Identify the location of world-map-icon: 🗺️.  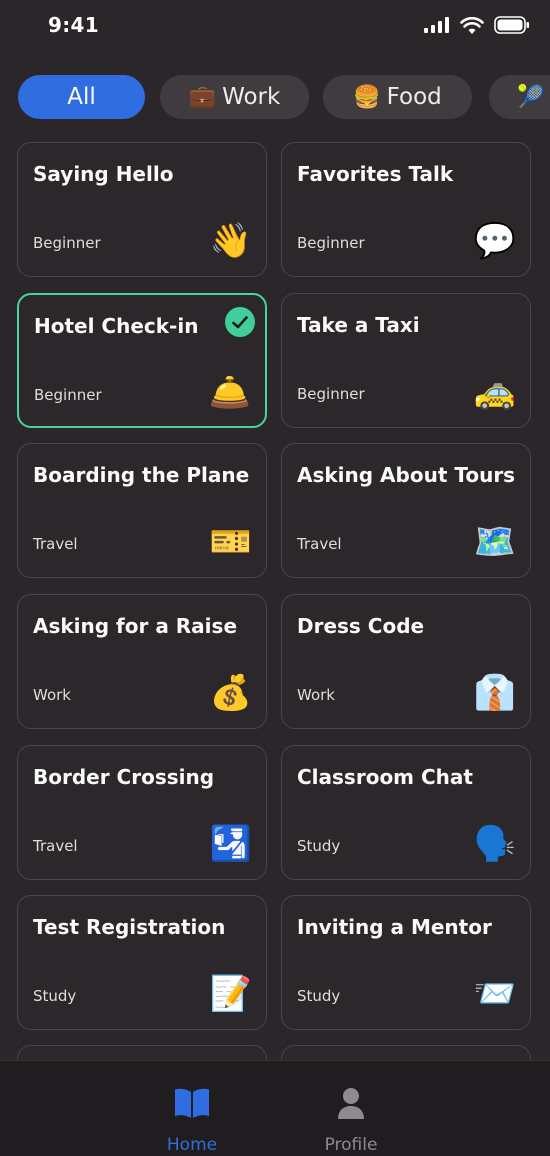
(494, 542).